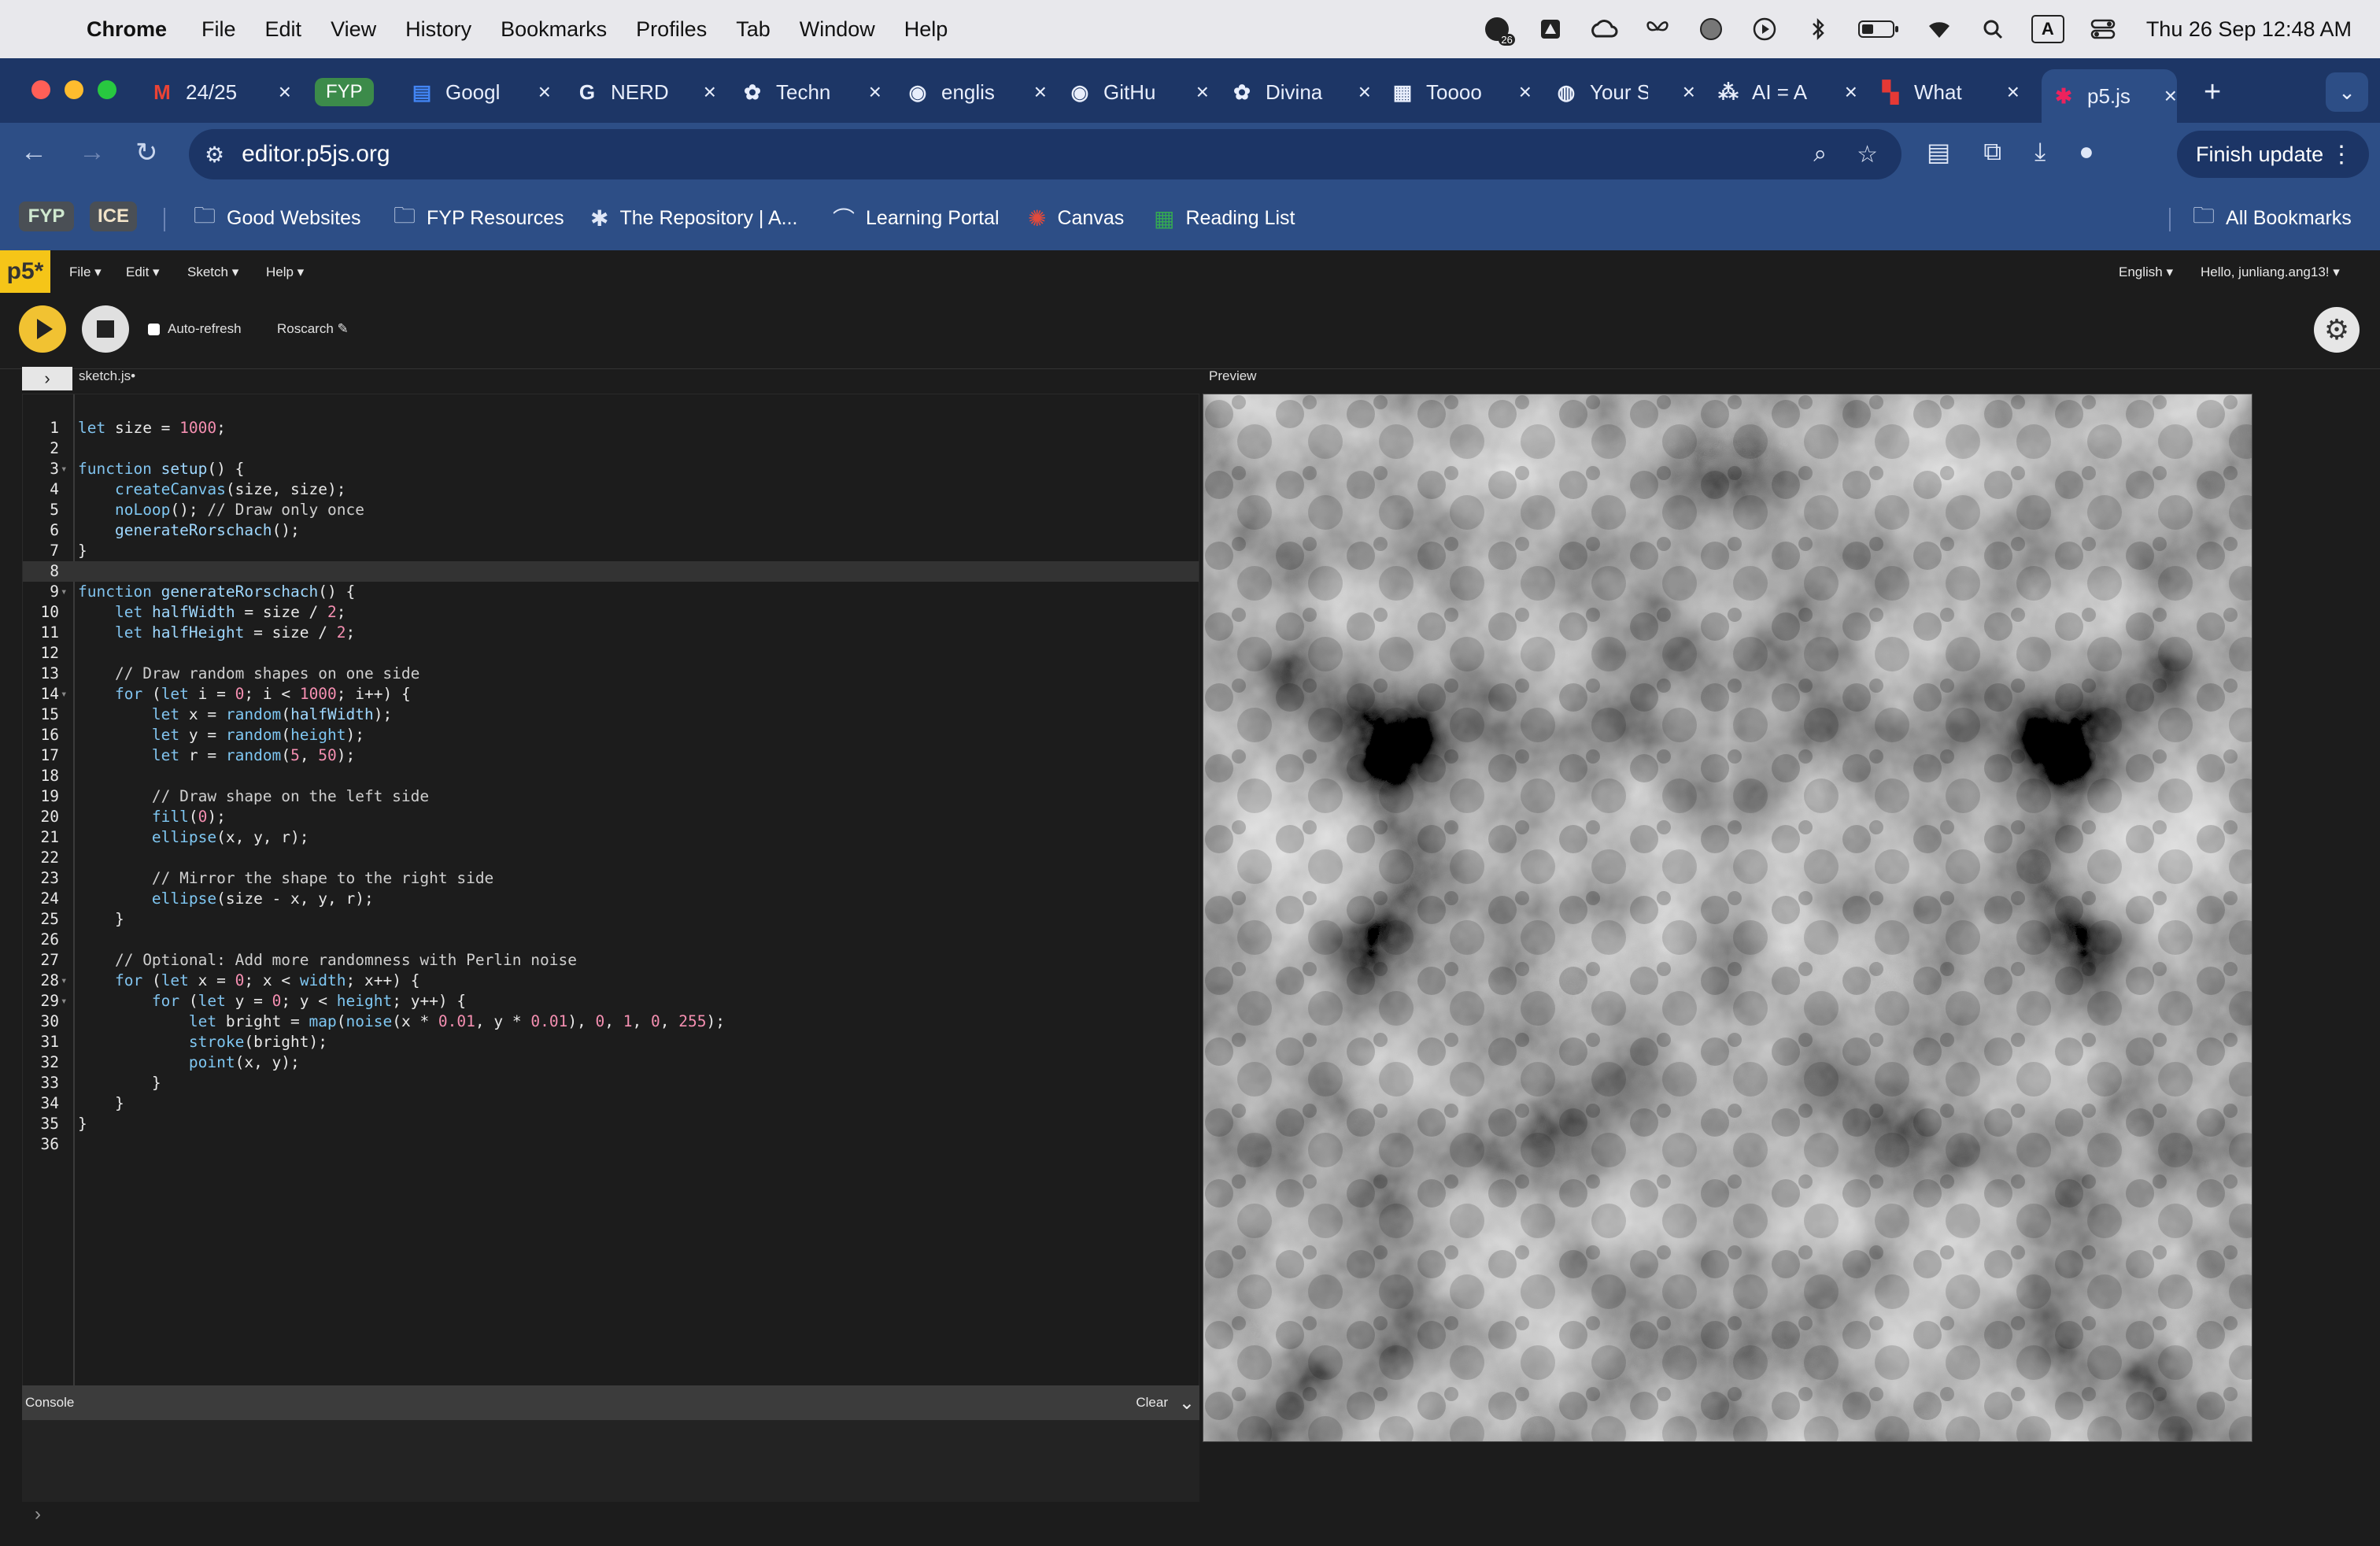 Image resolution: width=2380 pixels, height=1546 pixels. Describe the element at coordinates (1498, 30) in the screenshot. I see `notification-badge-icon: 26` at that location.